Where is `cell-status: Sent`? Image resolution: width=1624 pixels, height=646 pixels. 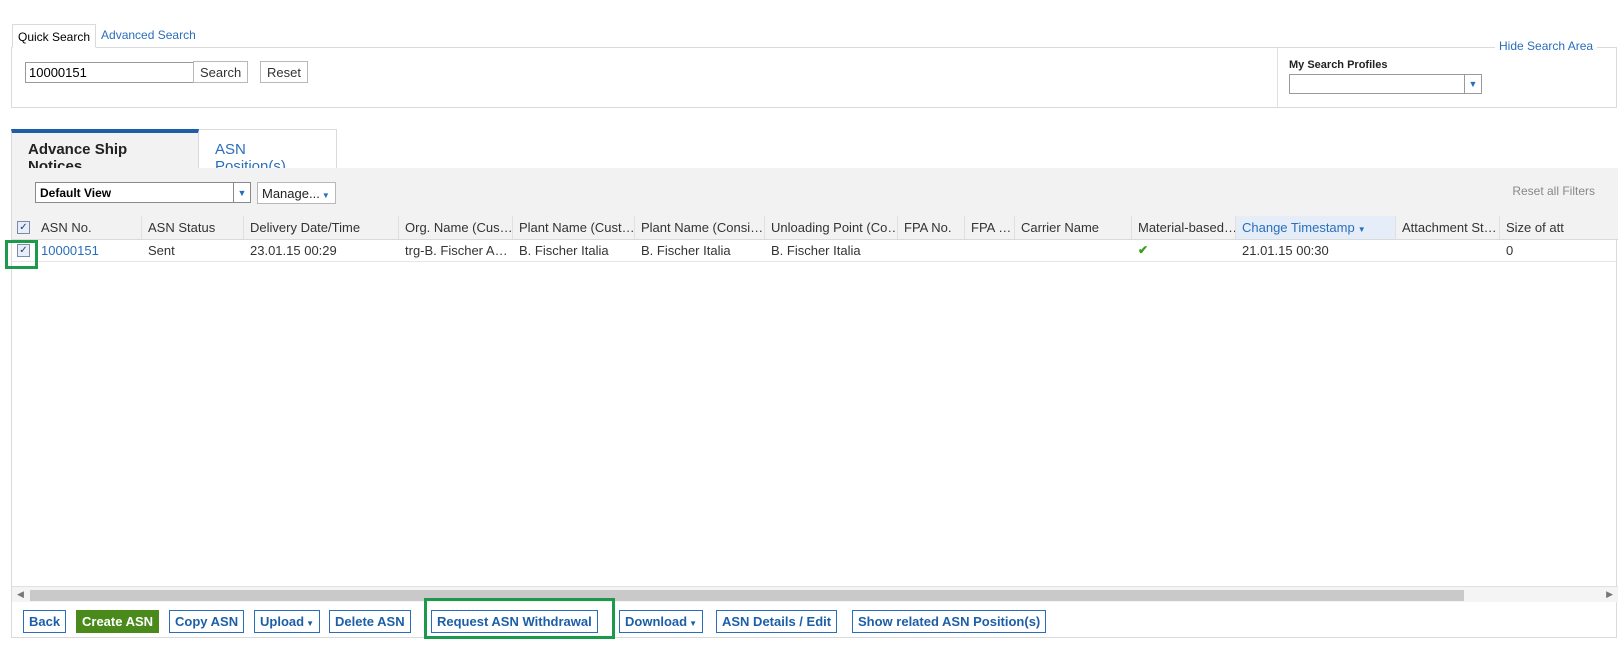
cell-status: Sent is located at coordinates (161, 250).